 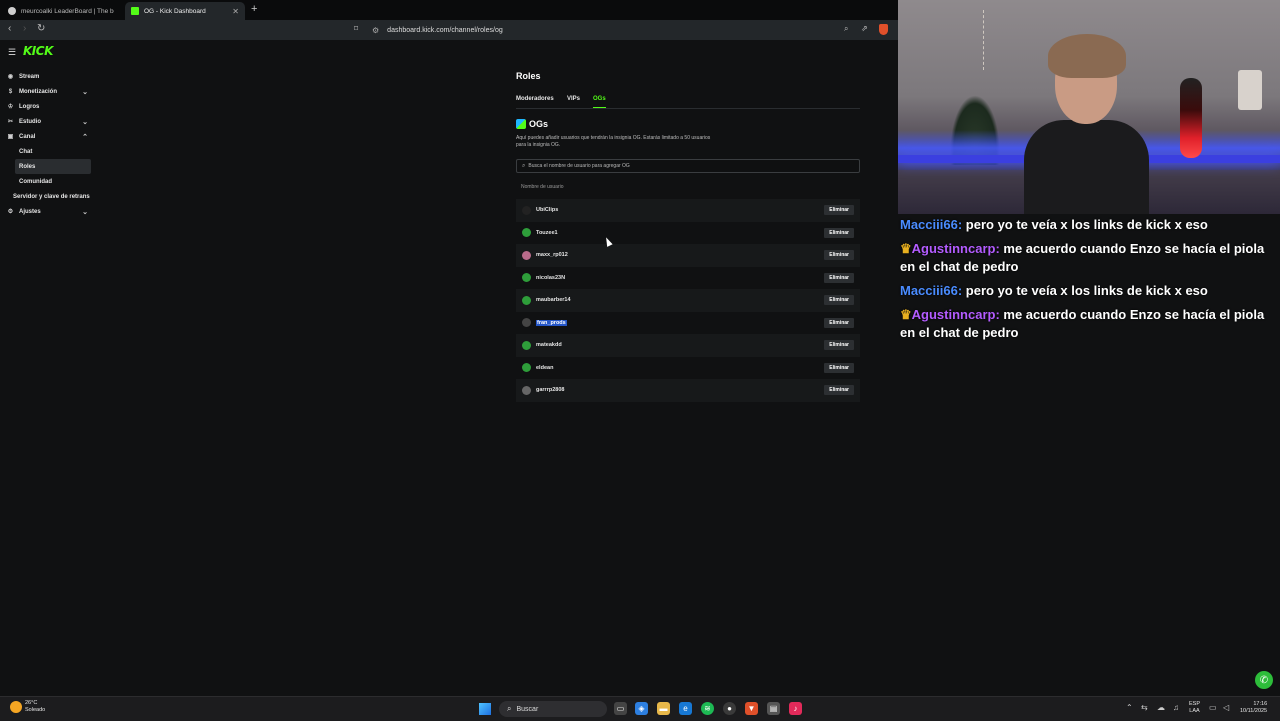 What do you see at coordinates (553, 709) in the screenshot?
I see `taskbar-search: ⌕ Buscar` at bounding box center [553, 709].